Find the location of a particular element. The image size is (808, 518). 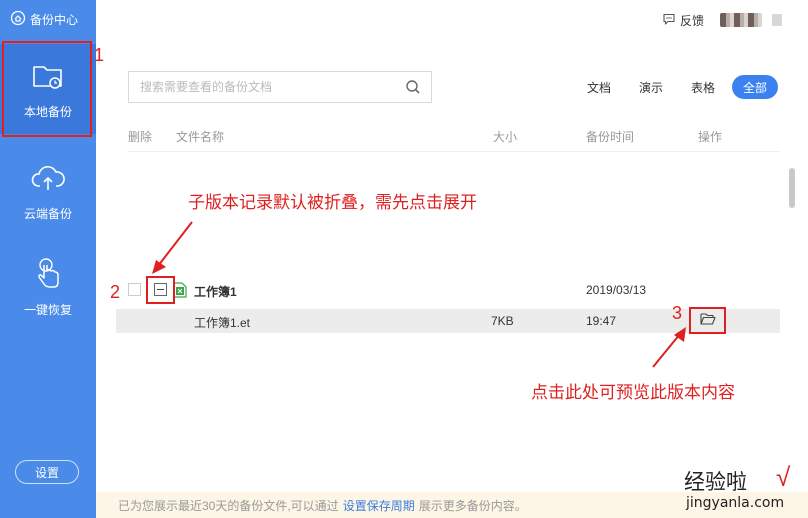

annotation-note-collapse: 子版本记录默认被折叠，需先点击展开 is located at coordinates (332, 203).